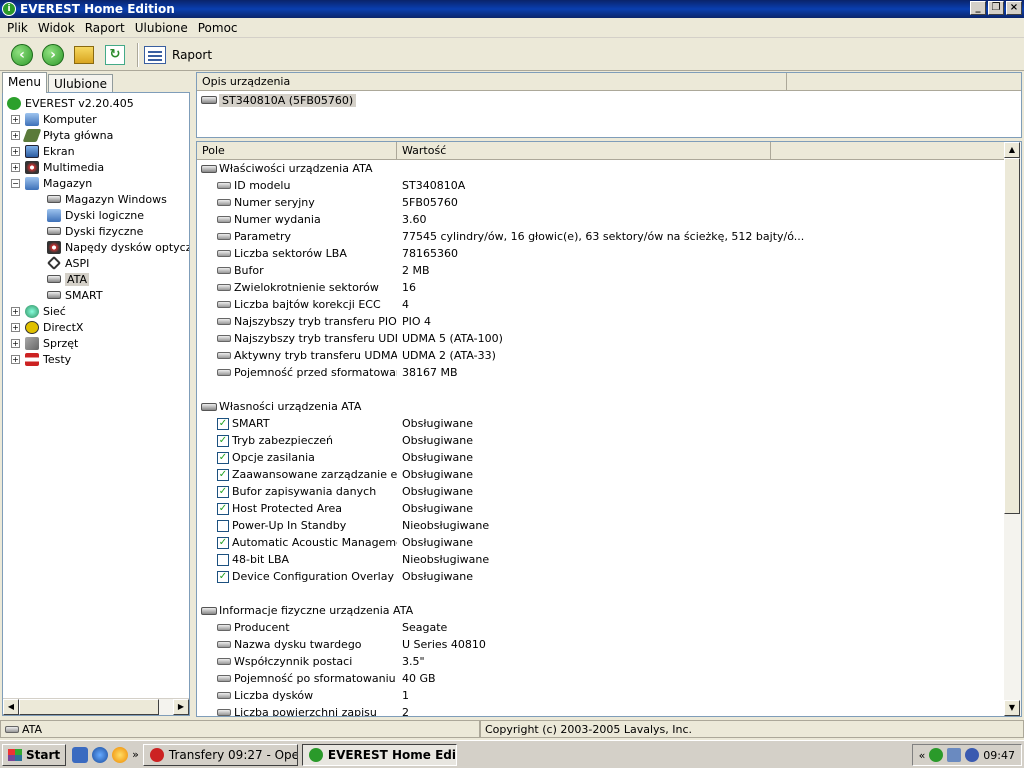 The width and height of the screenshot is (1024, 768). Describe the element at coordinates (96, 151) in the screenshot. I see `tree-item-ekran: + Ekran` at that location.